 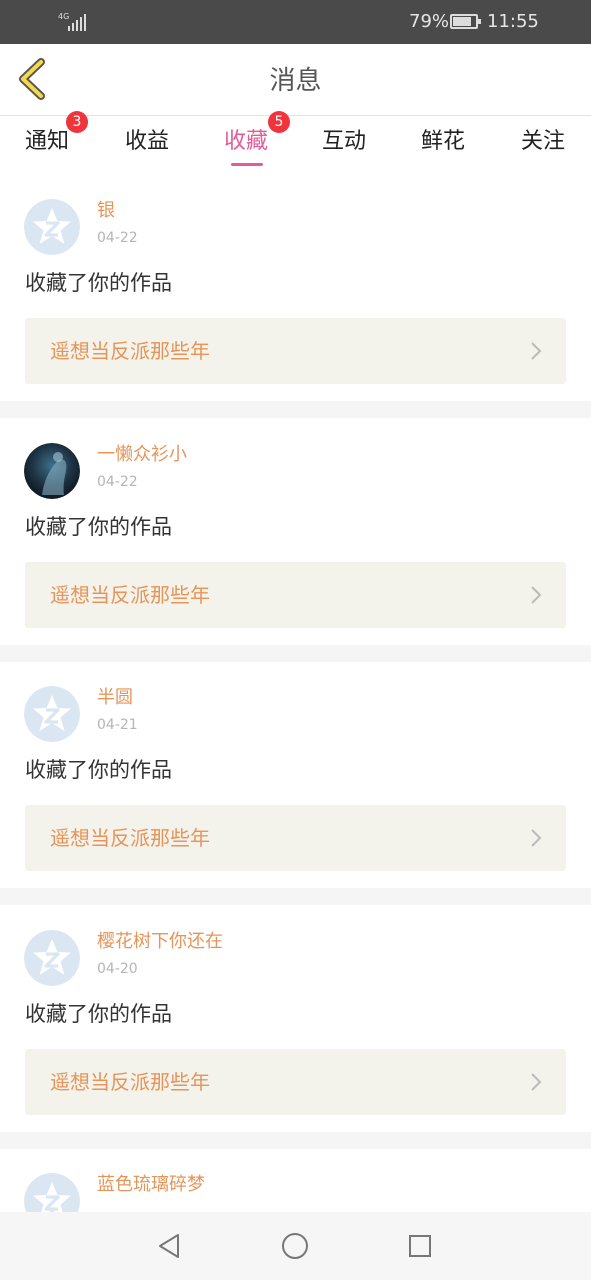 I want to click on tab-earnings: 收益, so click(x=147, y=142).